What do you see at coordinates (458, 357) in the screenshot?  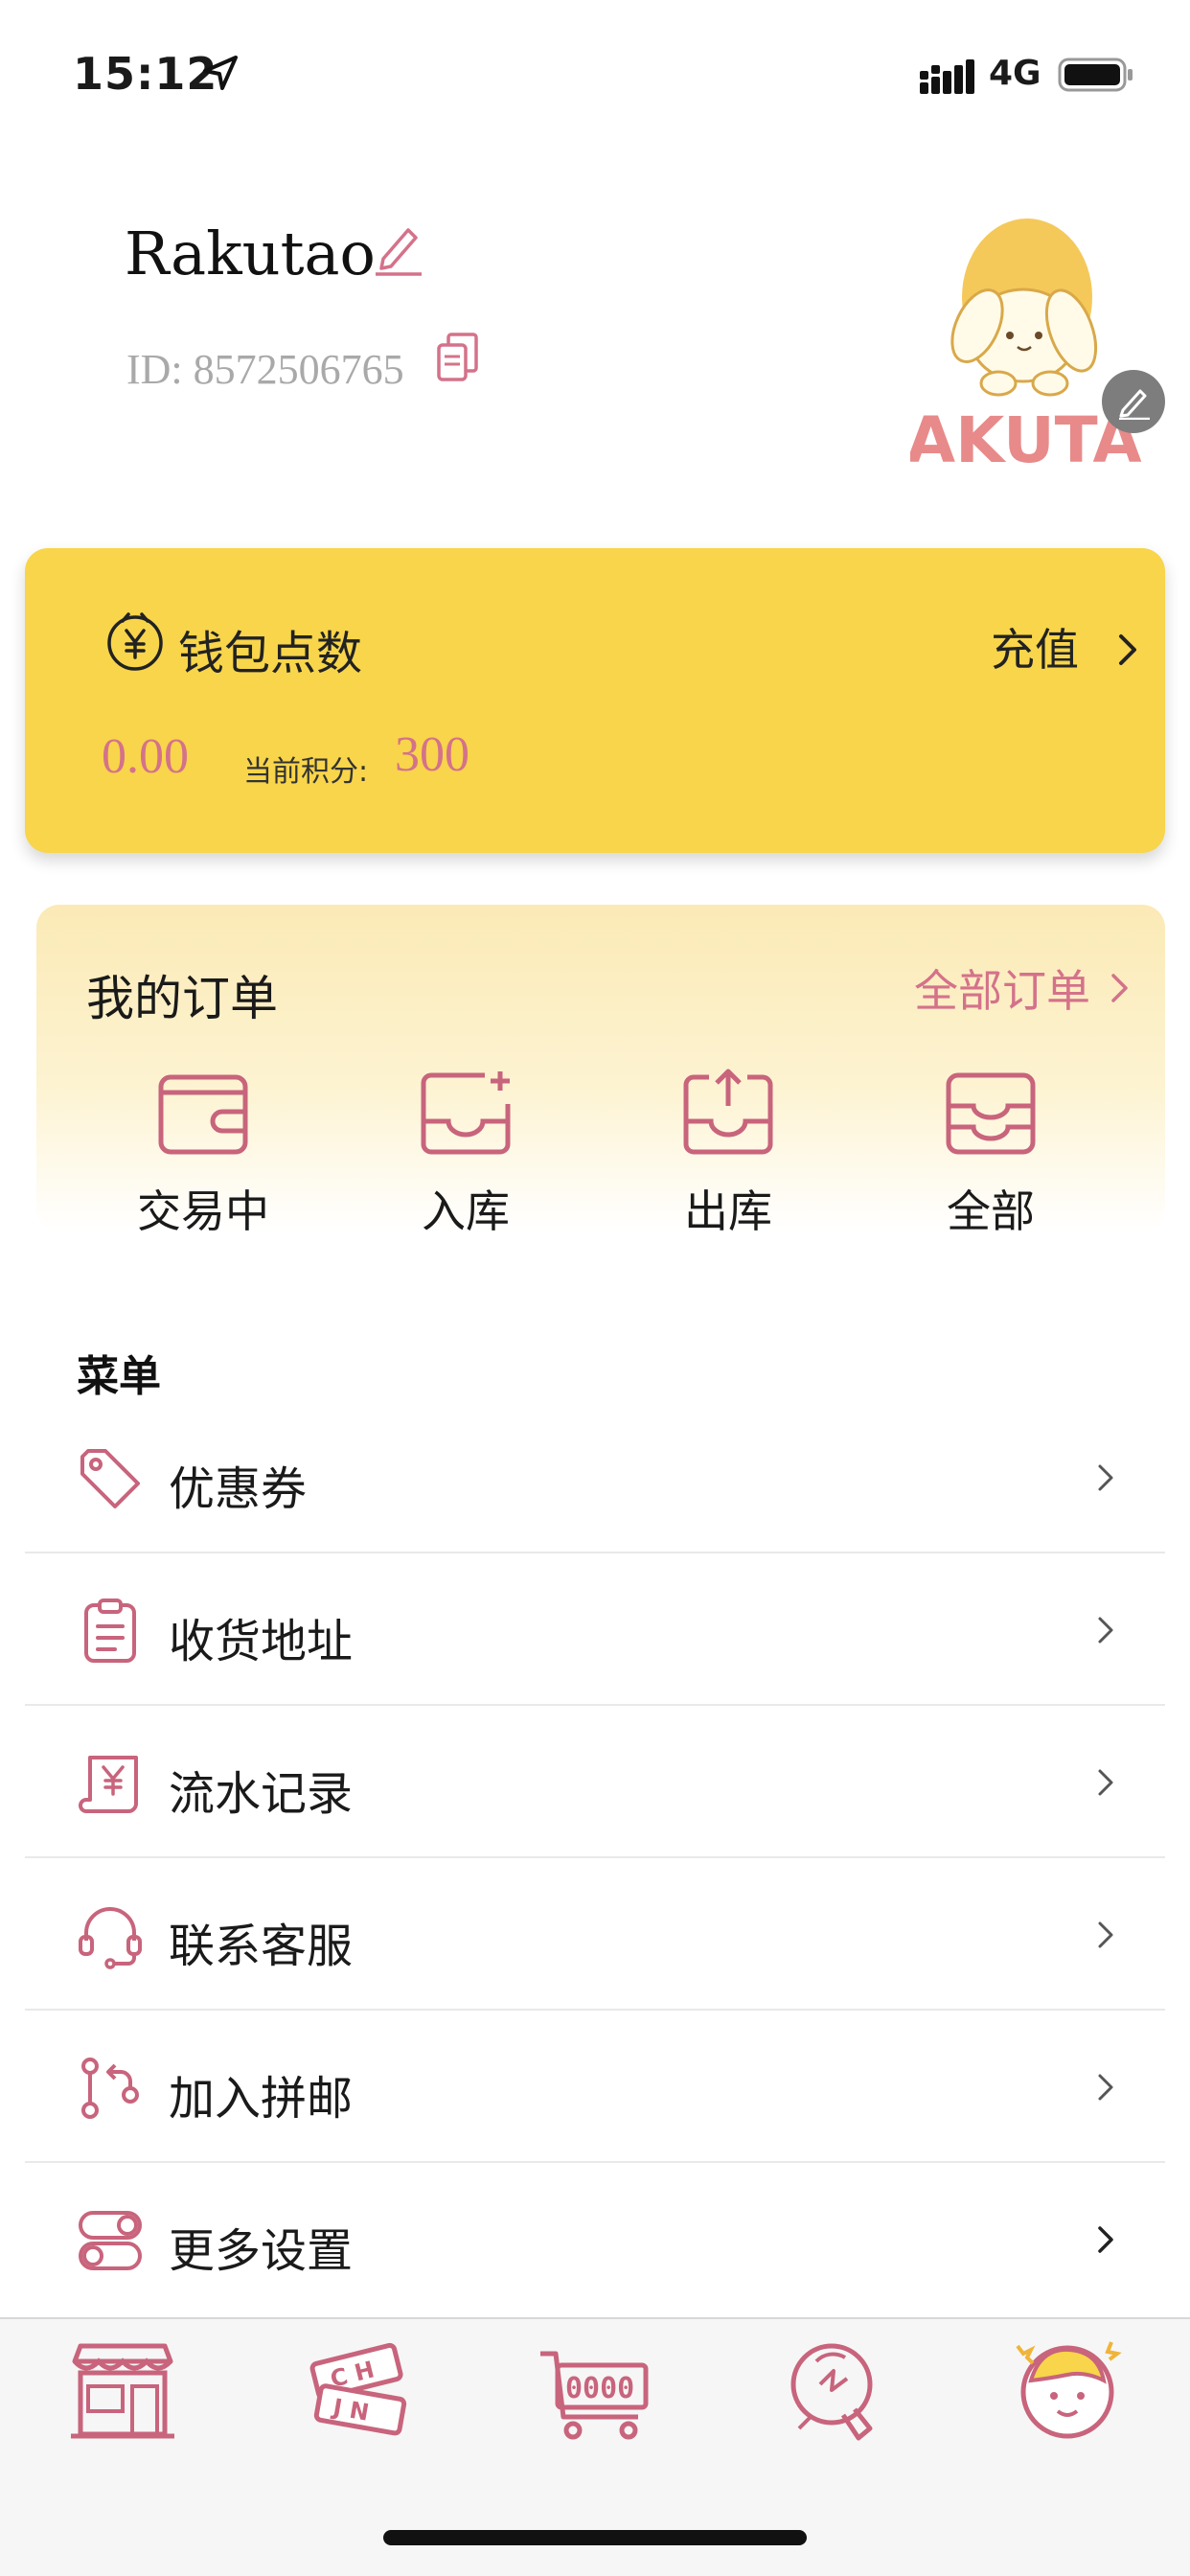 I see `copy-icon` at bounding box center [458, 357].